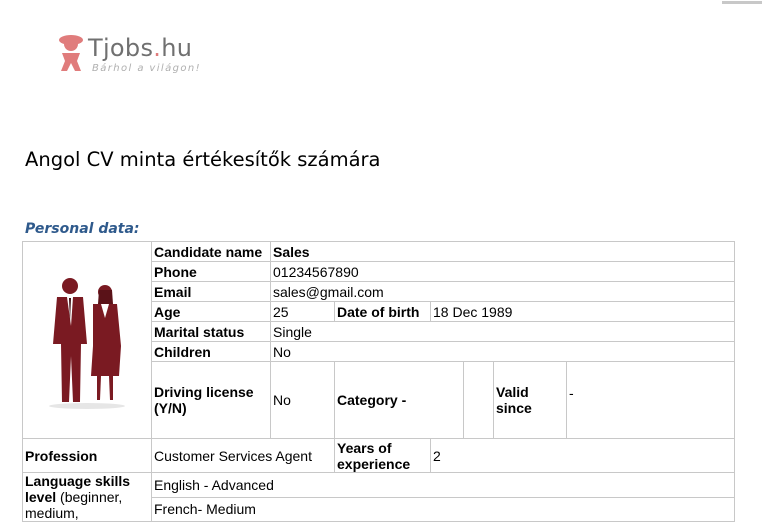 Image resolution: width=762 pixels, height=522 pixels. Describe the element at coordinates (382, 311) in the screenshot. I see `date-of-birth-label: Date of birth` at that location.